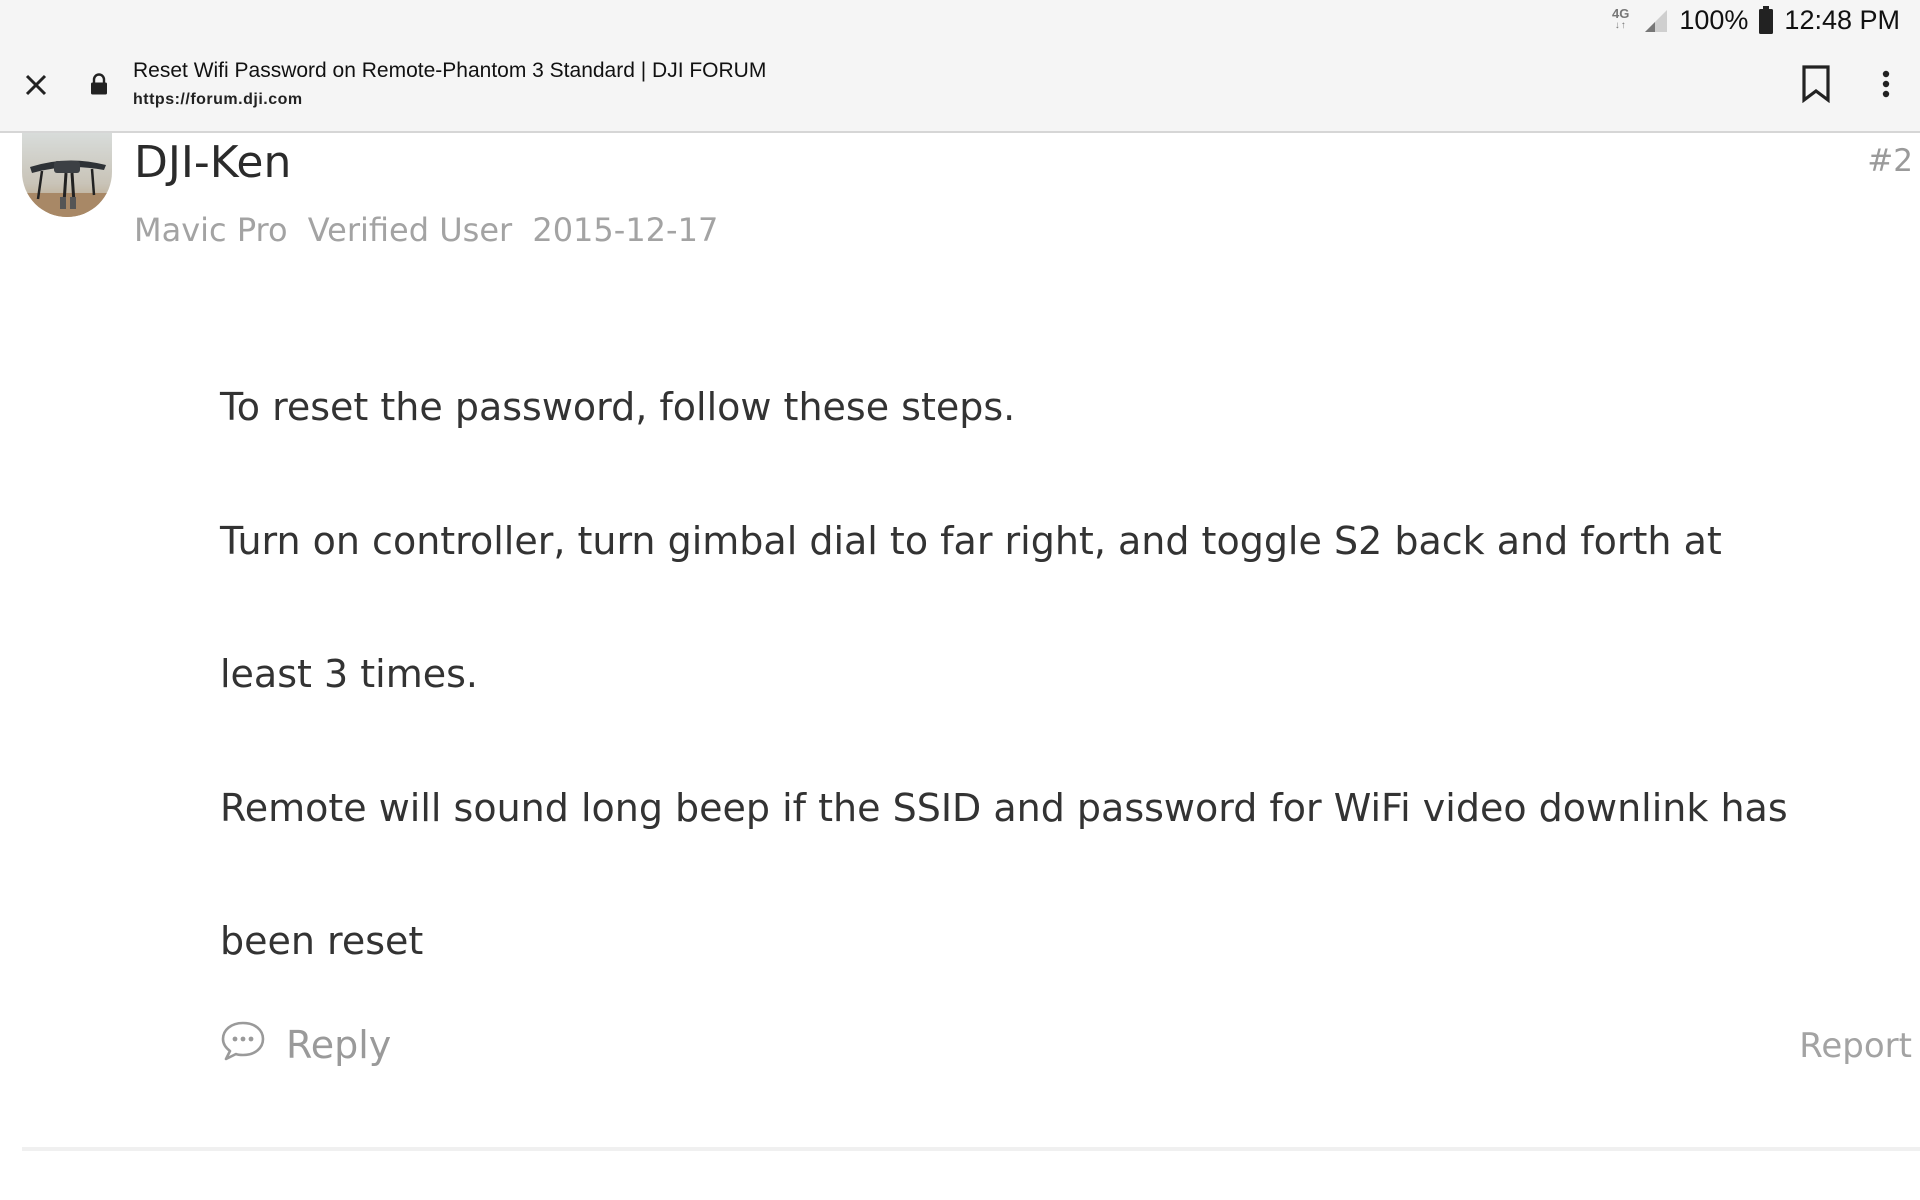 Image resolution: width=1920 pixels, height=1200 pixels. What do you see at coordinates (1855, 1046) in the screenshot?
I see `report-link: Report` at bounding box center [1855, 1046].